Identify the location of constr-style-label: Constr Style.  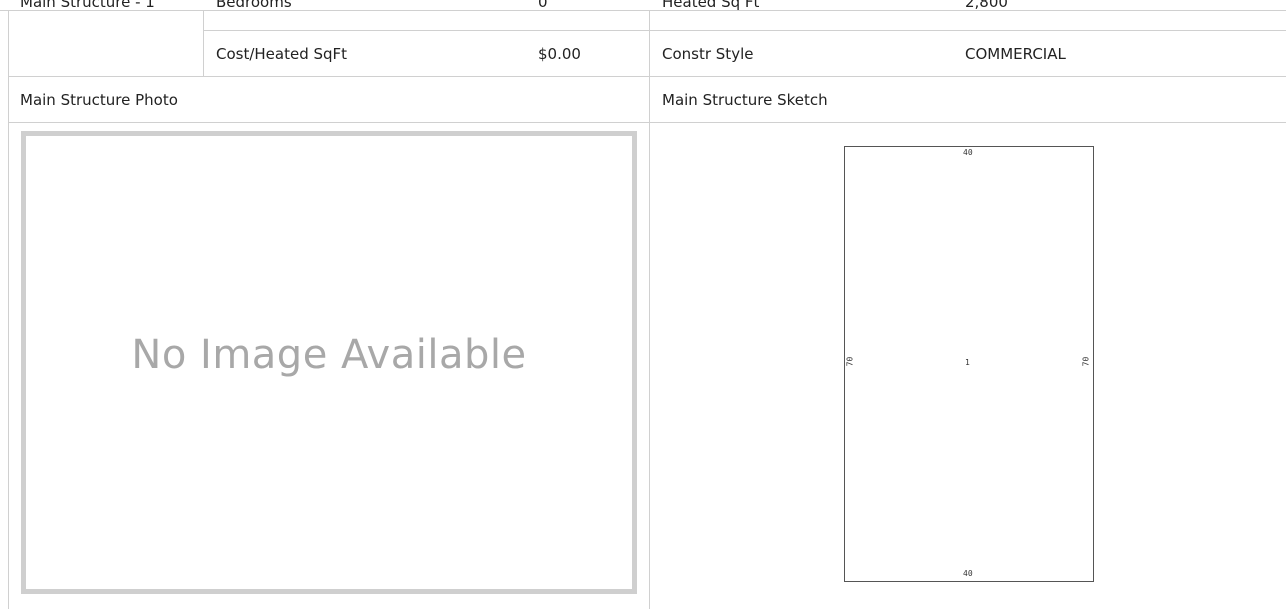
(708, 54).